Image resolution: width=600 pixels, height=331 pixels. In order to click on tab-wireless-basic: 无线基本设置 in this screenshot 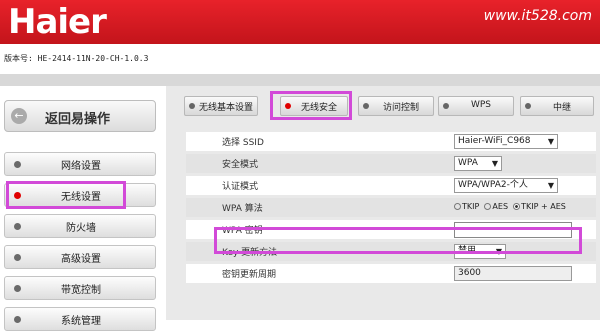, I will do `click(221, 106)`.